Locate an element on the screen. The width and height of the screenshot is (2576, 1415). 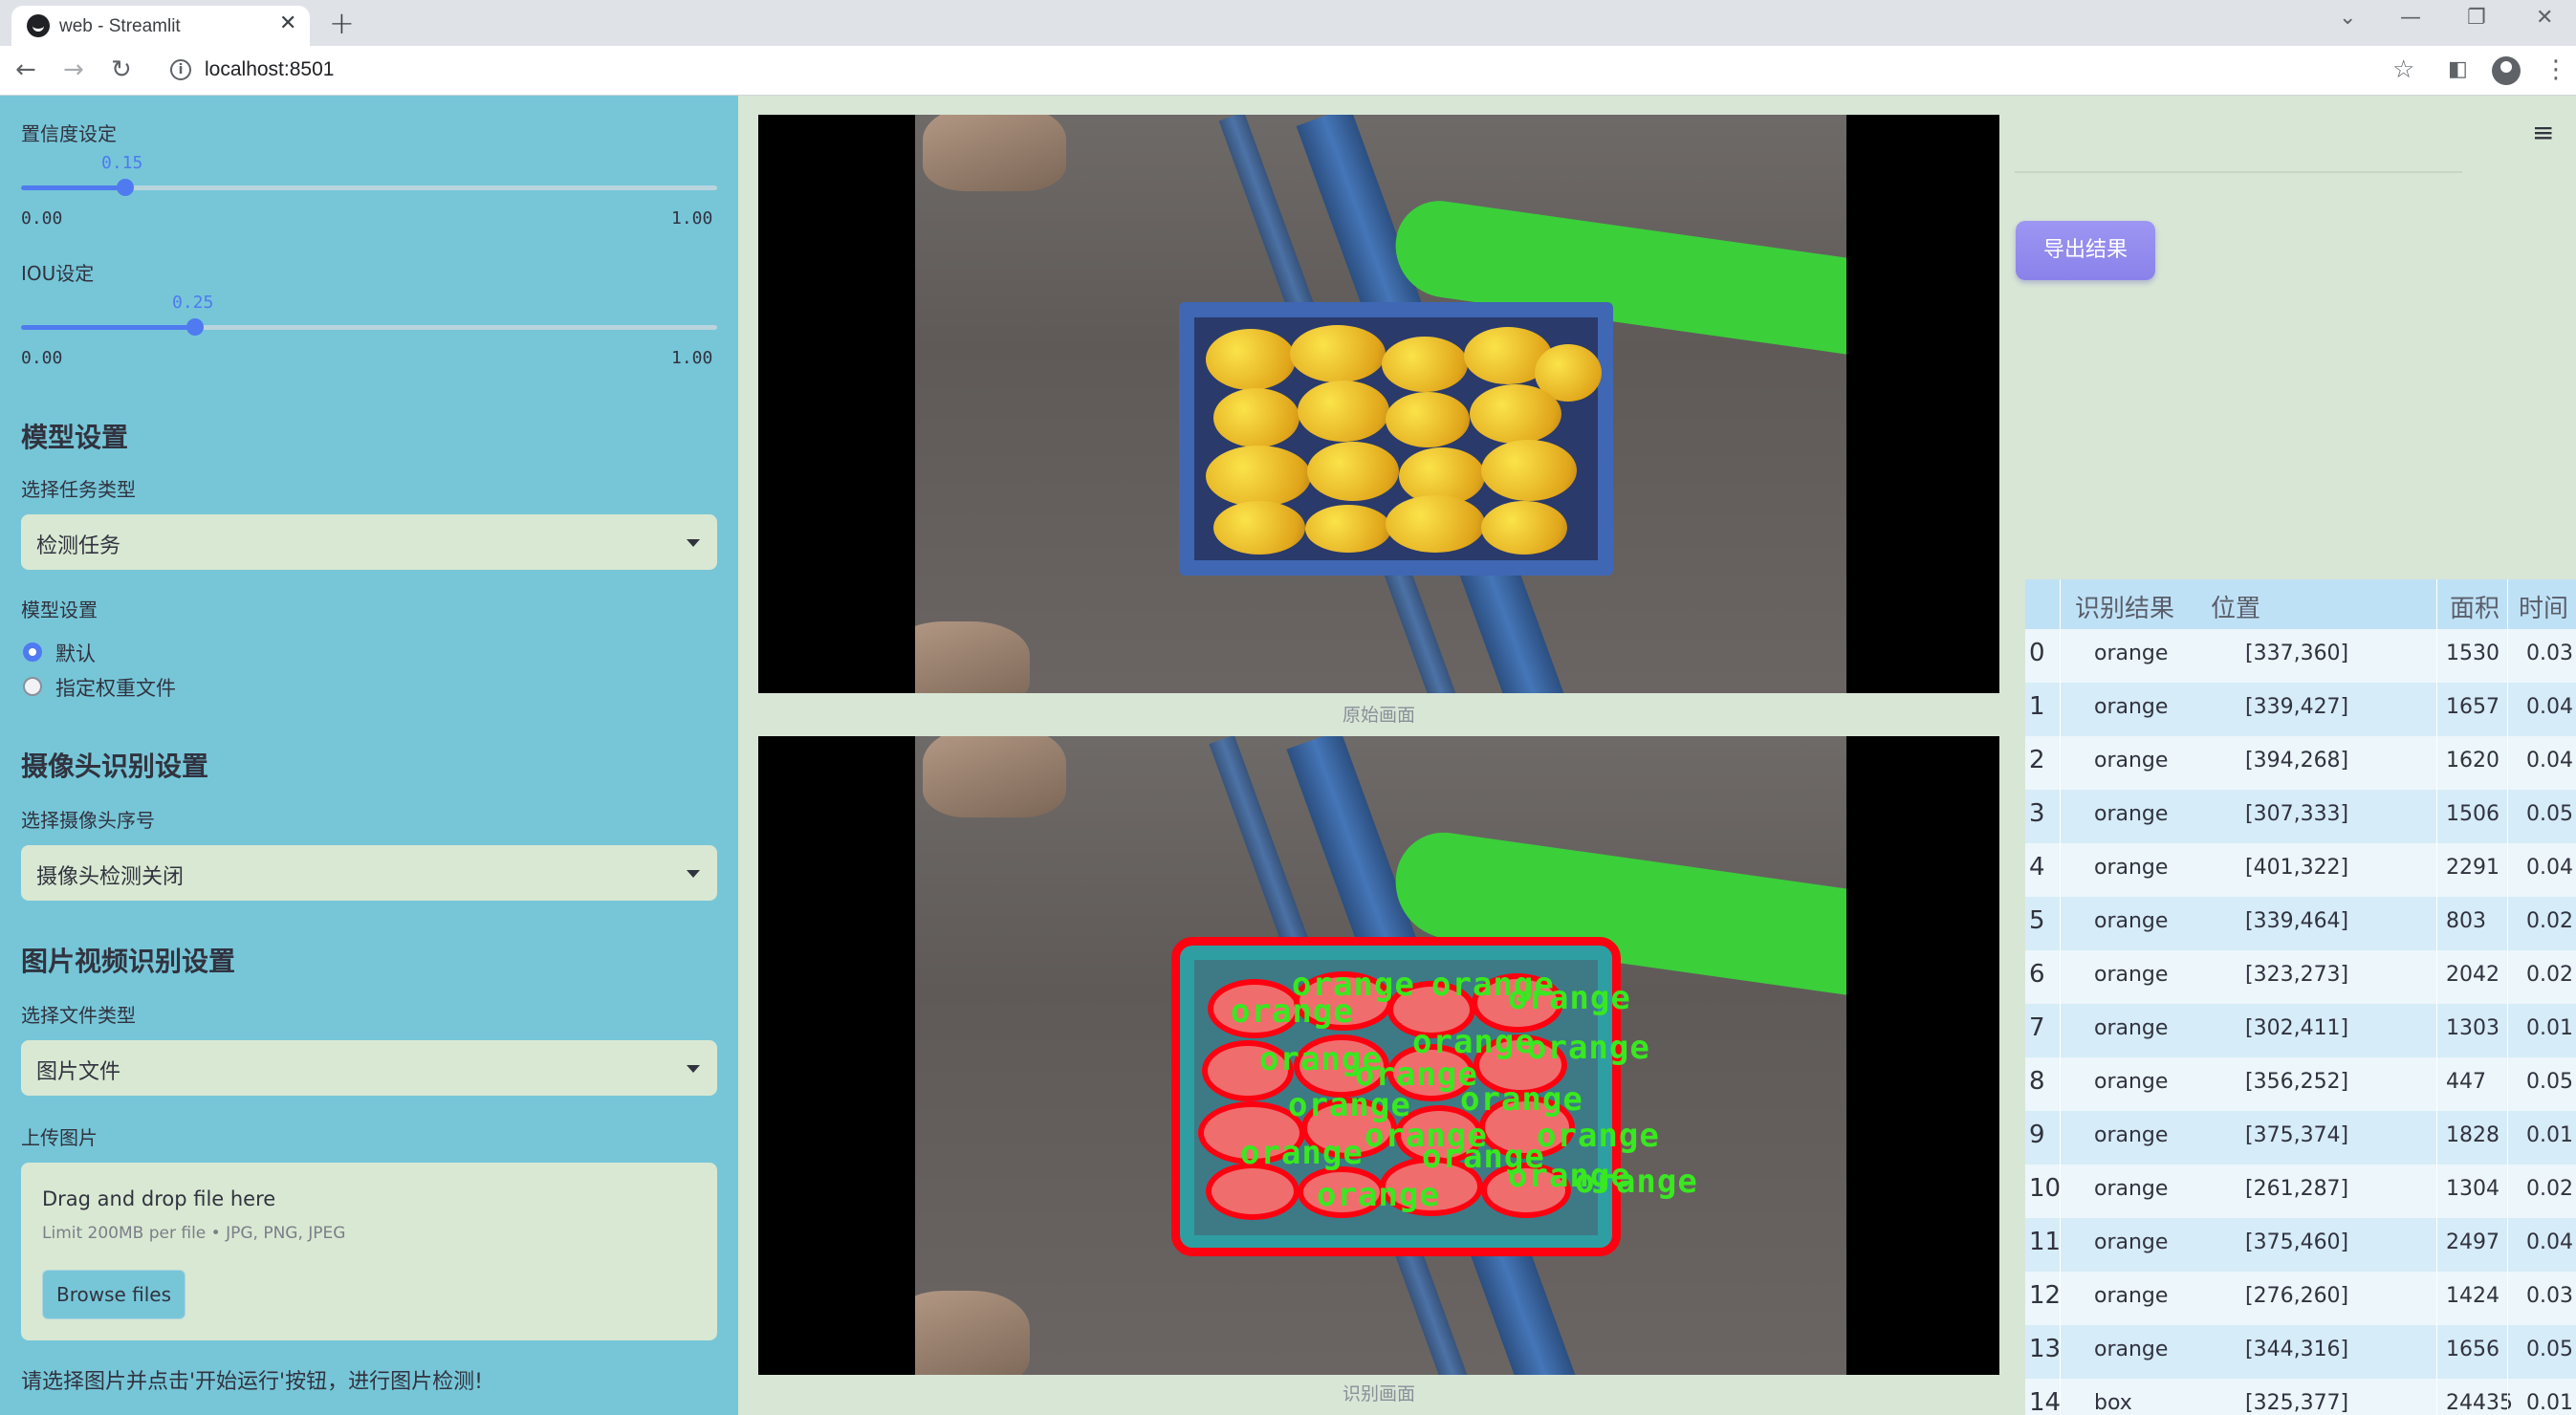
browse-files-button: Browse files is located at coordinates (114, 1295).